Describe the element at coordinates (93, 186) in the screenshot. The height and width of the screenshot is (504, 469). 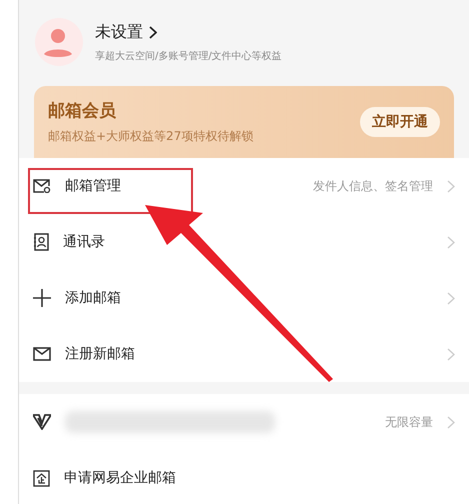
I see `menu-label: 邮箱管理` at that location.